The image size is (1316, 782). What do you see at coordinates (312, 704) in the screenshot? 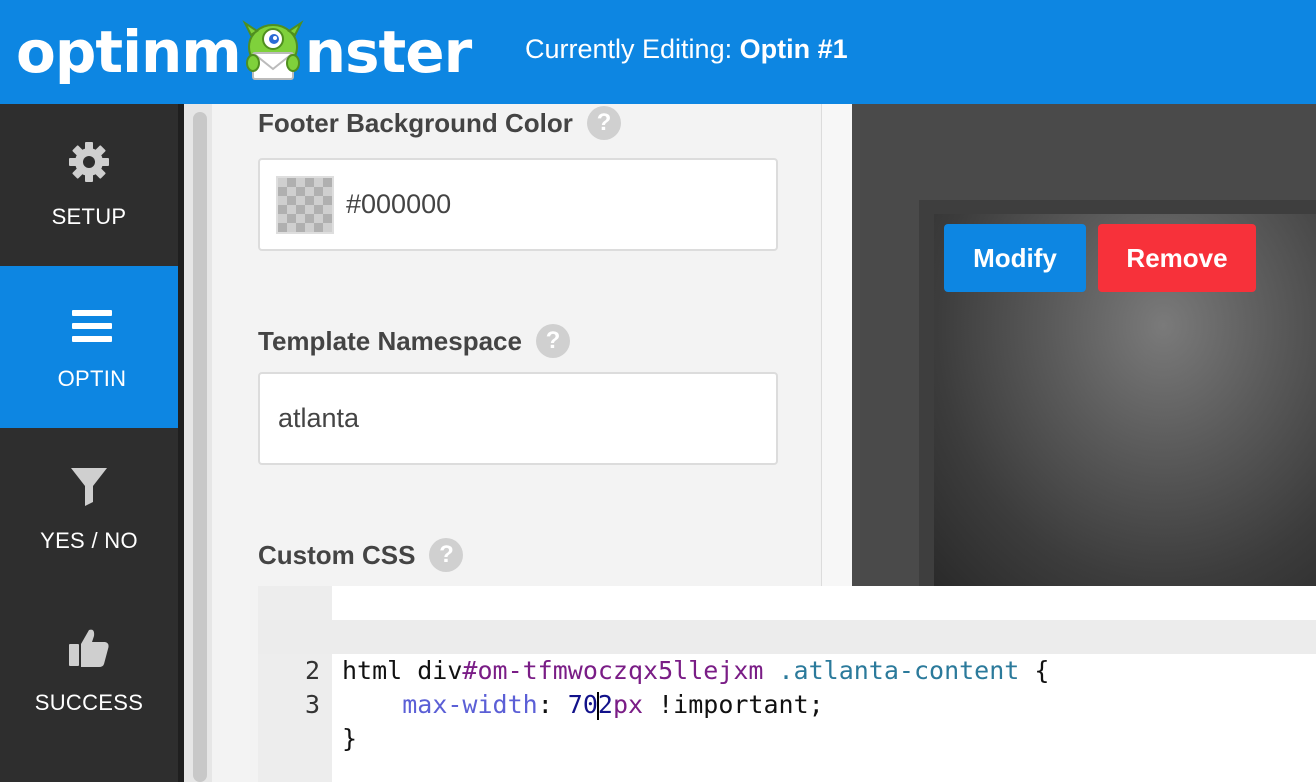
I see `line-number: 3` at bounding box center [312, 704].